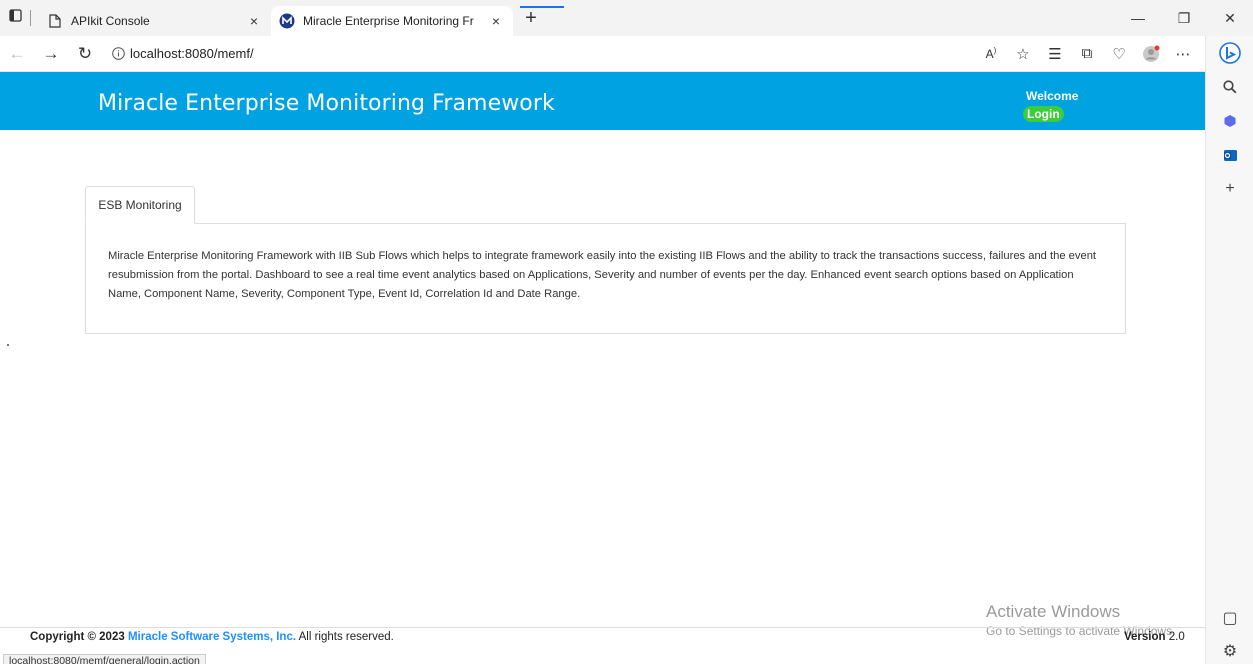  I want to click on copyright-prefix: Copyright © 2023, so click(77, 637).